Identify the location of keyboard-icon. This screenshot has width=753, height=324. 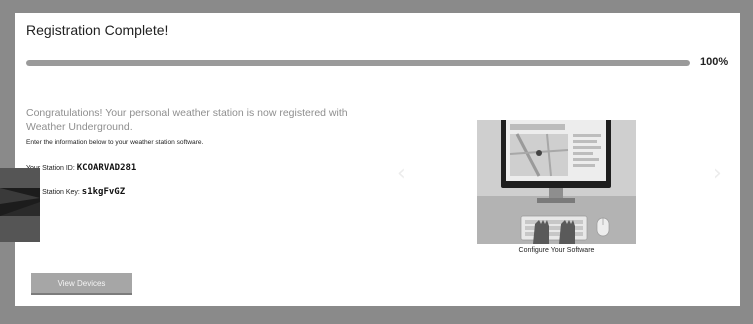
(554, 228).